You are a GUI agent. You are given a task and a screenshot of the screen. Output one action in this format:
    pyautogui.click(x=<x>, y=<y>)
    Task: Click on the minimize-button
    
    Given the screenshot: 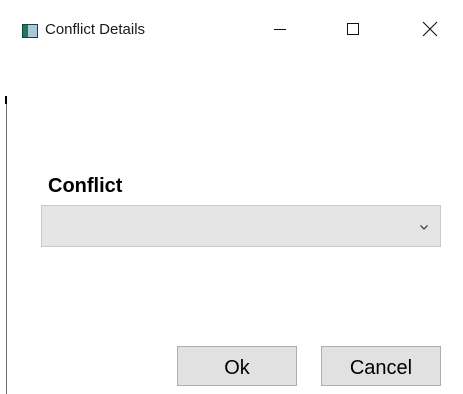 What is the action you would take?
    pyautogui.click(x=280, y=31)
    